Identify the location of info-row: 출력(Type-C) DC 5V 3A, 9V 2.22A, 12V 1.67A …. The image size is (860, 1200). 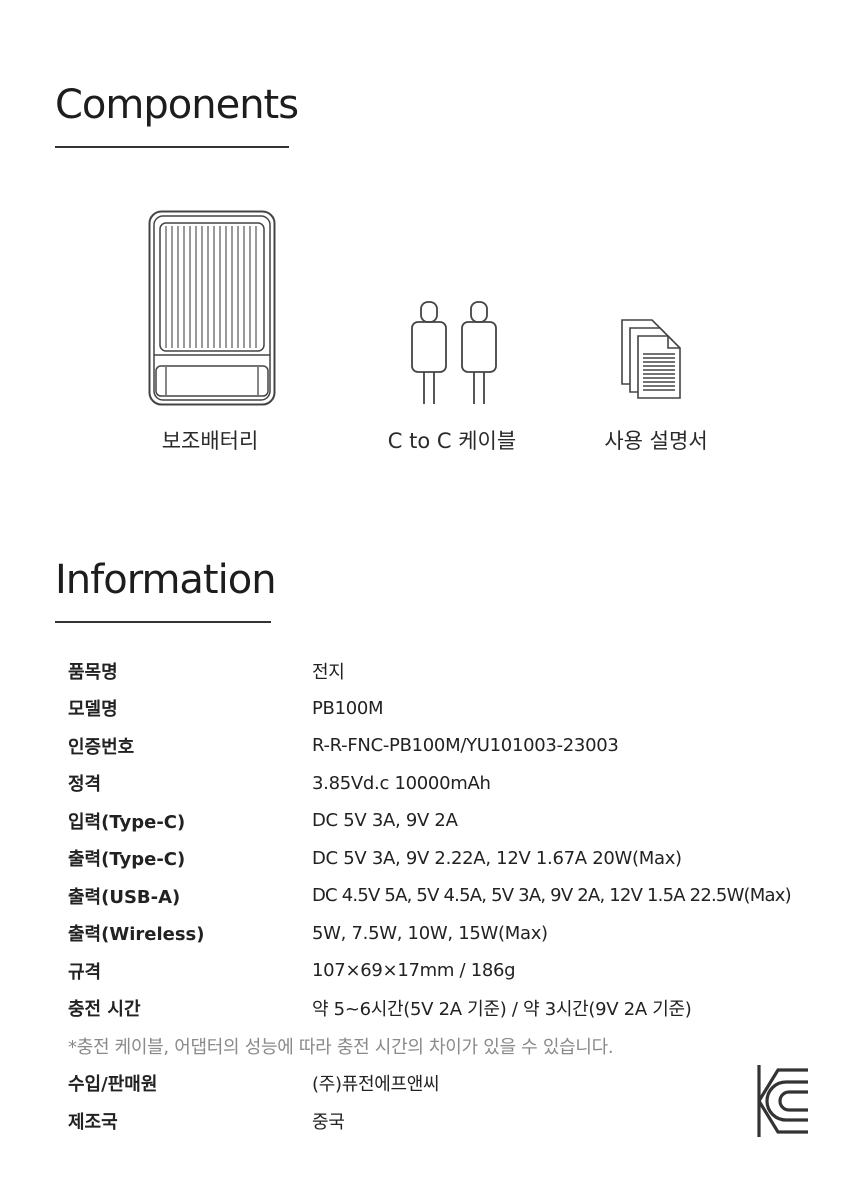
(429, 859).